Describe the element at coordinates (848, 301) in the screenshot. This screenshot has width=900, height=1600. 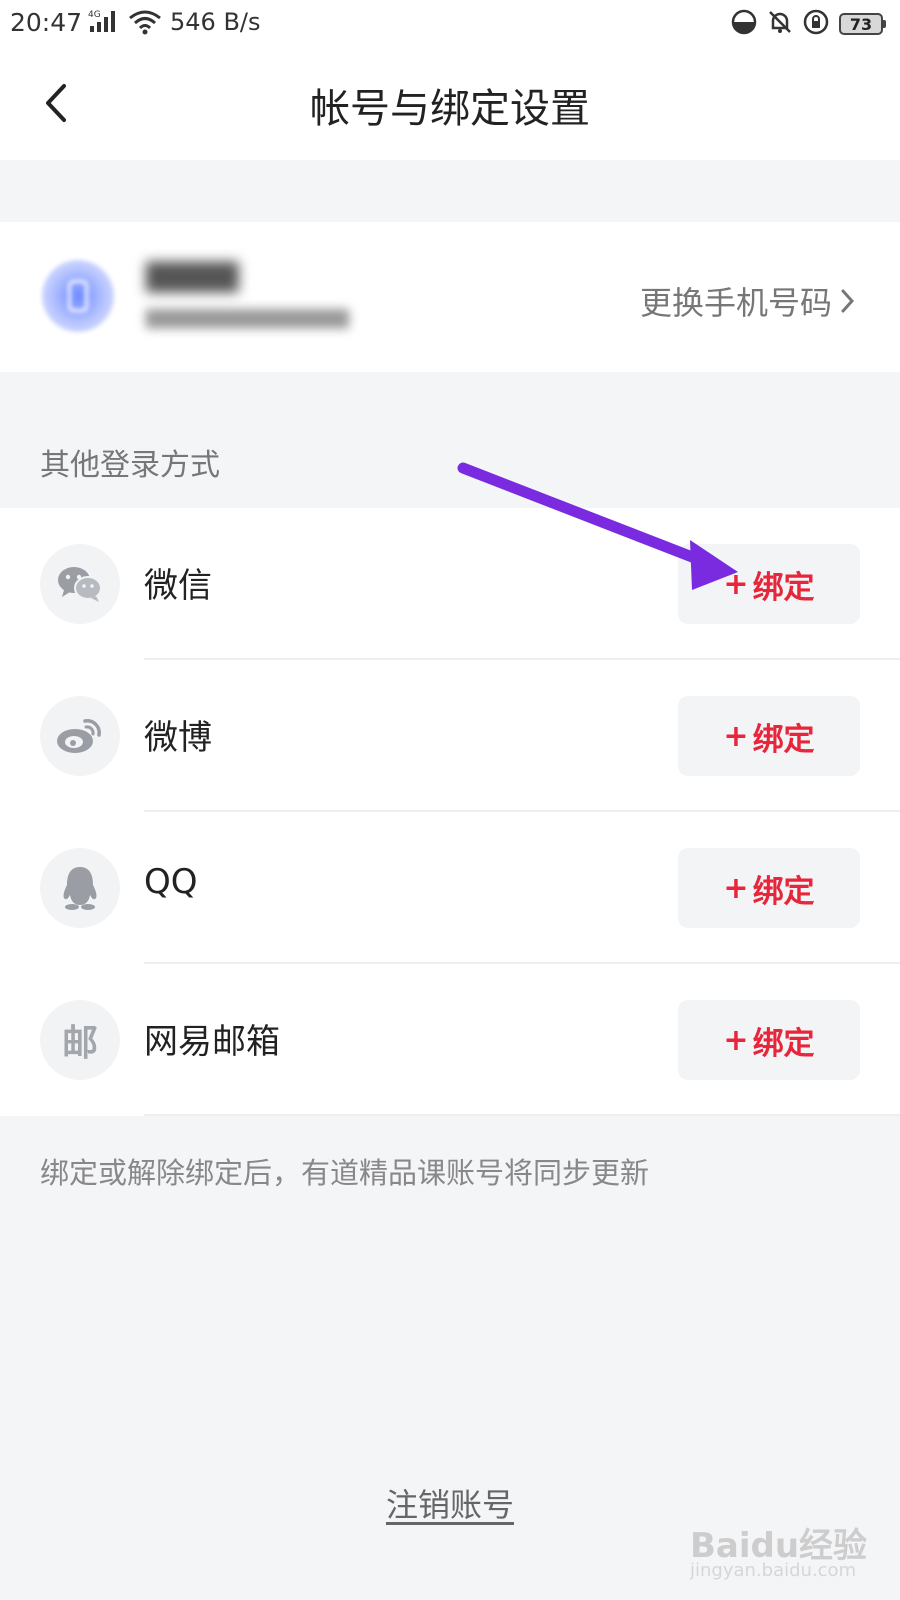
I see `chevron-right-icon` at that location.